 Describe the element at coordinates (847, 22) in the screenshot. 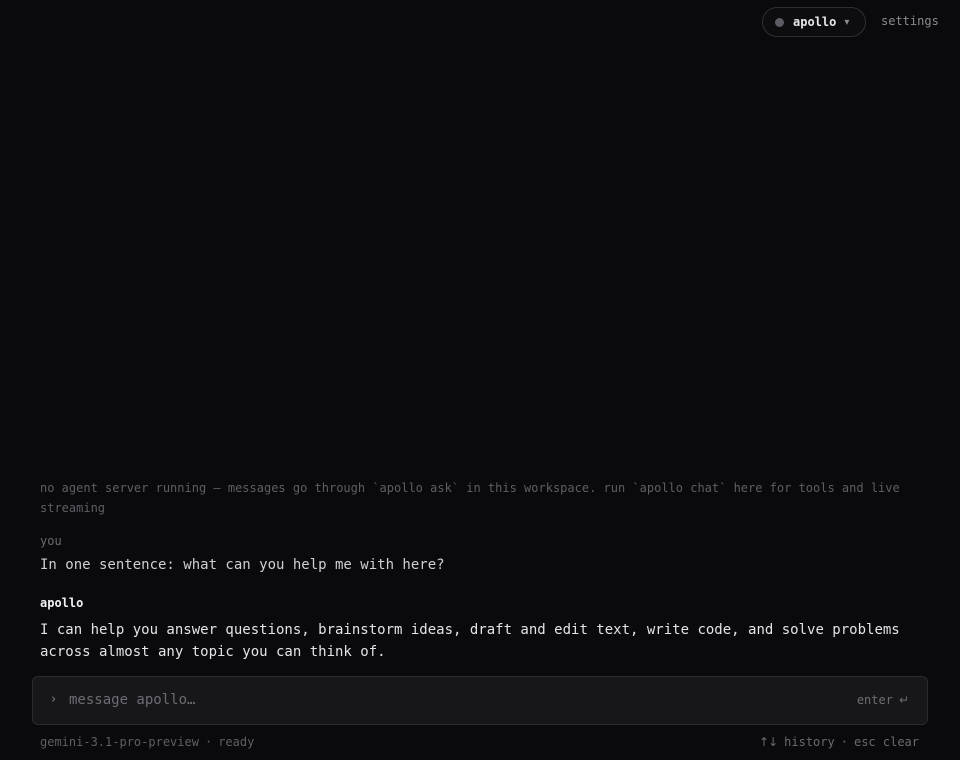

I see `chevron-down-icon: ▾` at that location.